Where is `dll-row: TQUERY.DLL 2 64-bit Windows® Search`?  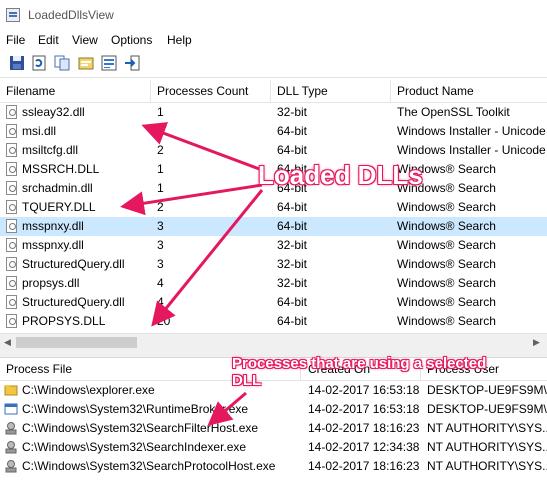 dll-row: TQUERY.DLL 2 64-bit Windows® Search is located at coordinates (273, 207).